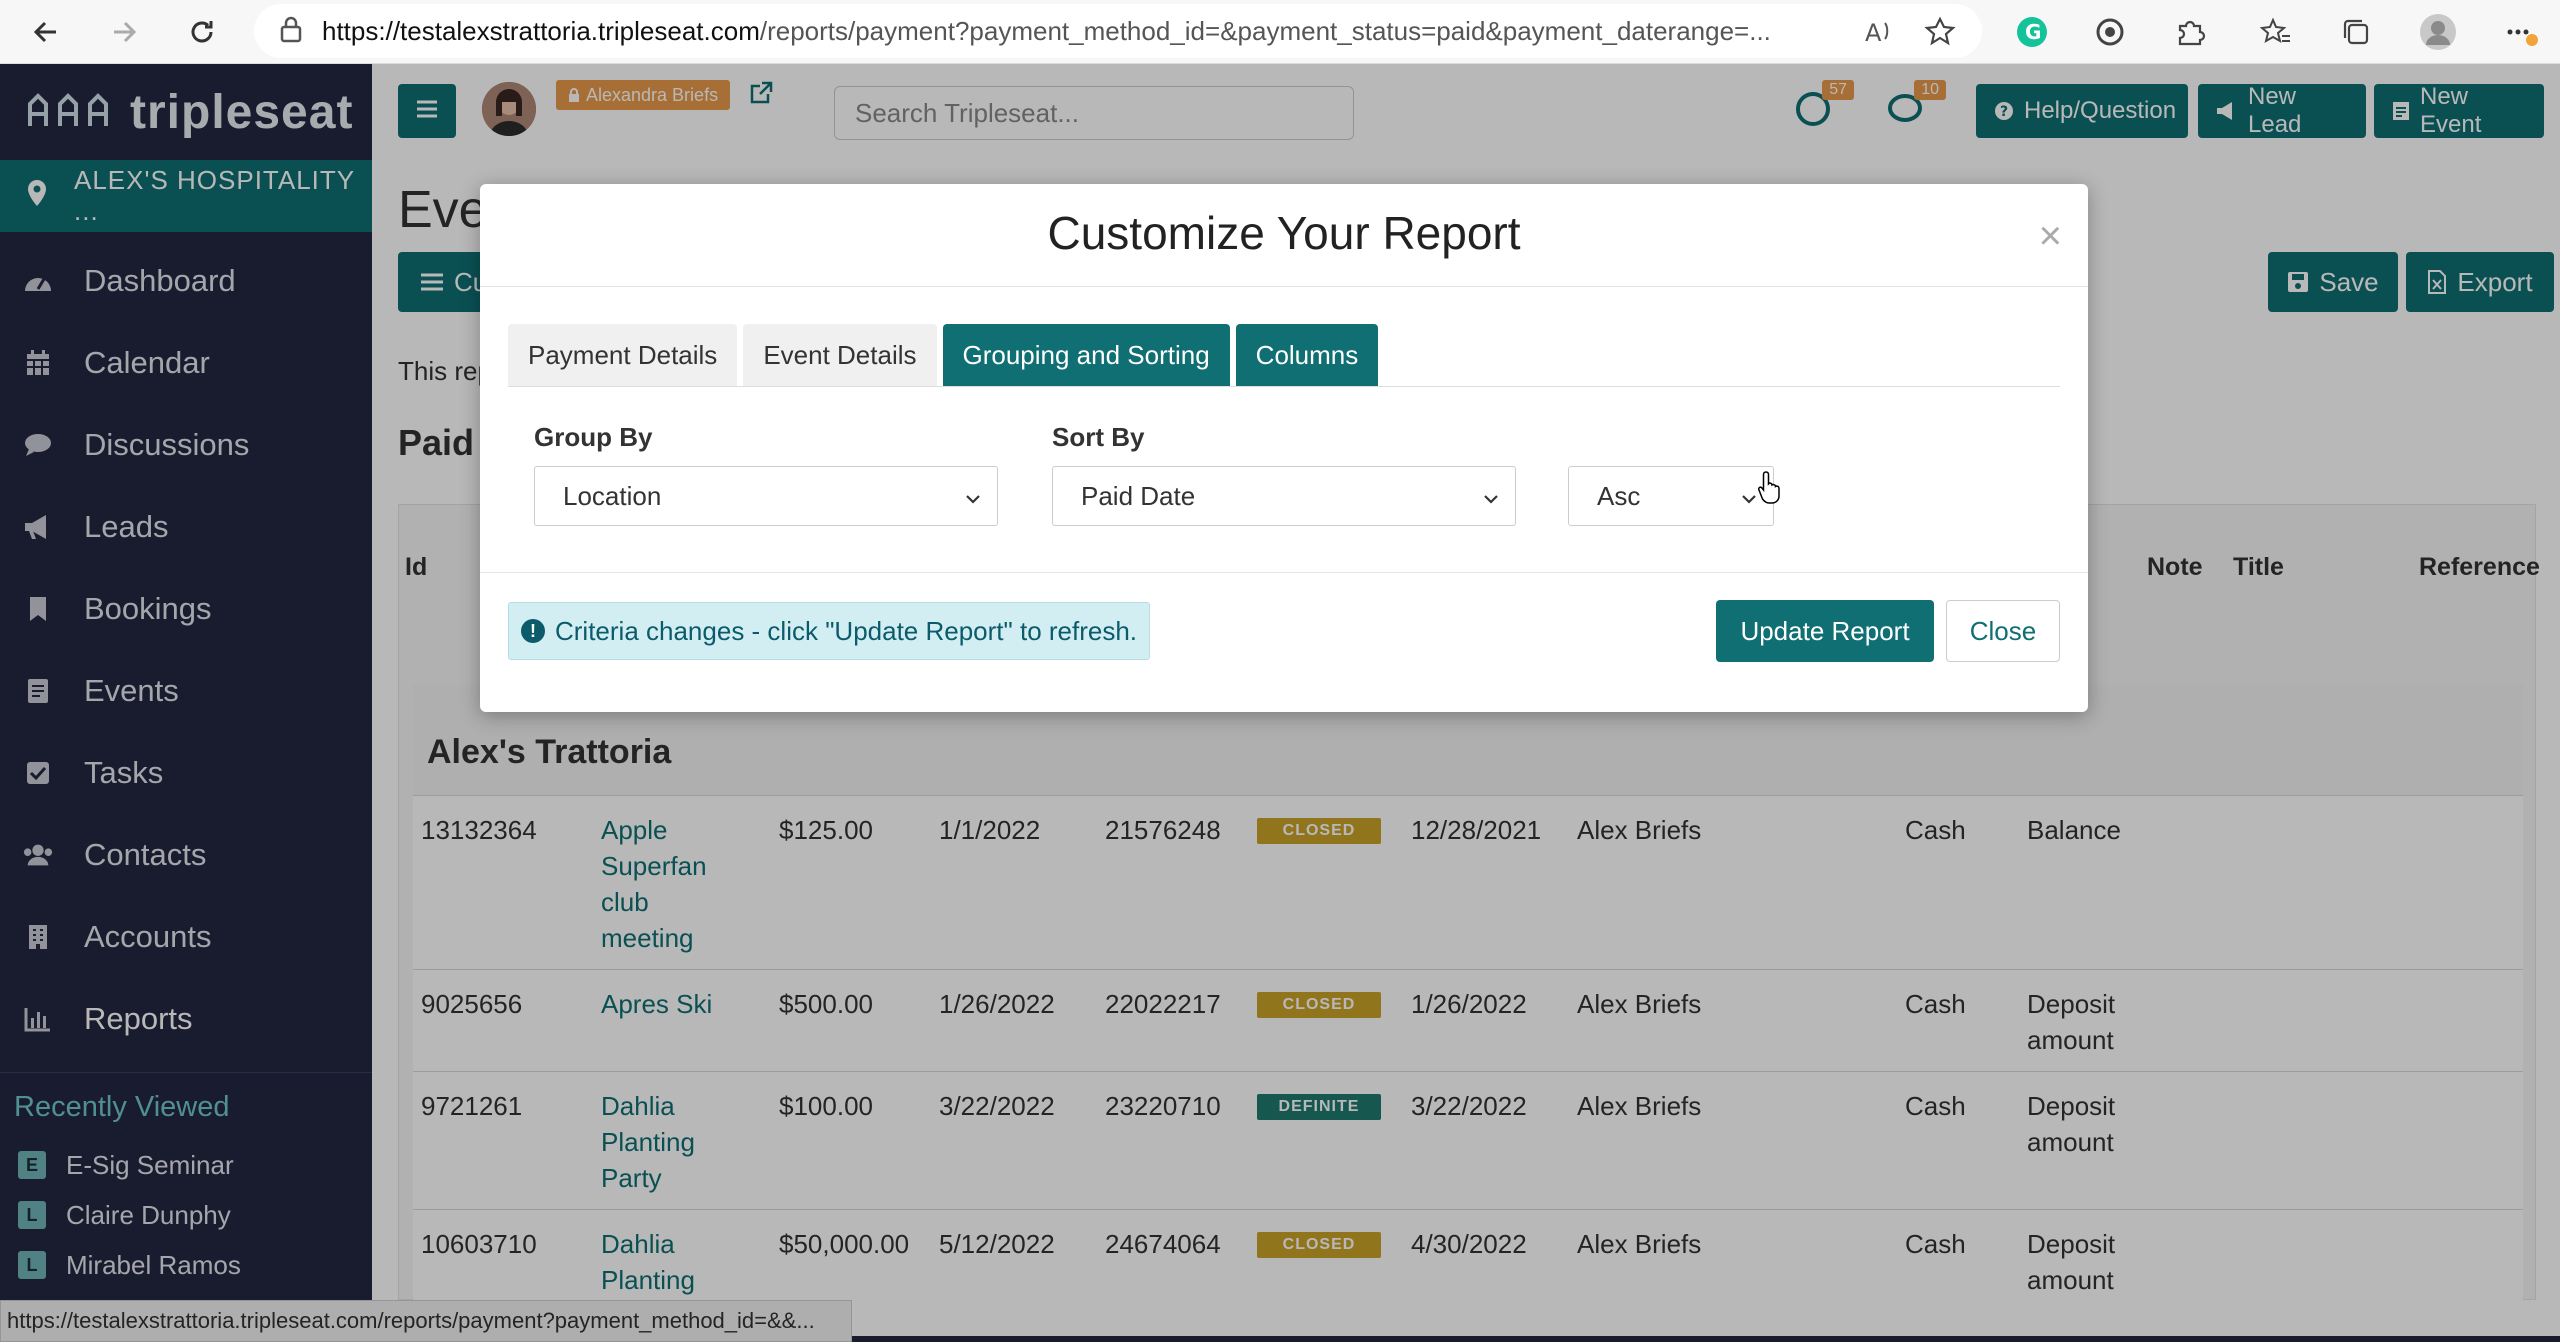 The width and height of the screenshot is (2560, 1342). What do you see at coordinates (2110, 32) in the screenshot?
I see `password-manager-icon` at bounding box center [2110, 32].